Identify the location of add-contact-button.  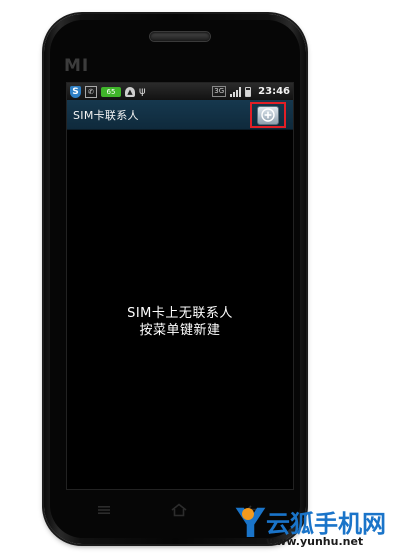
(268, 115).